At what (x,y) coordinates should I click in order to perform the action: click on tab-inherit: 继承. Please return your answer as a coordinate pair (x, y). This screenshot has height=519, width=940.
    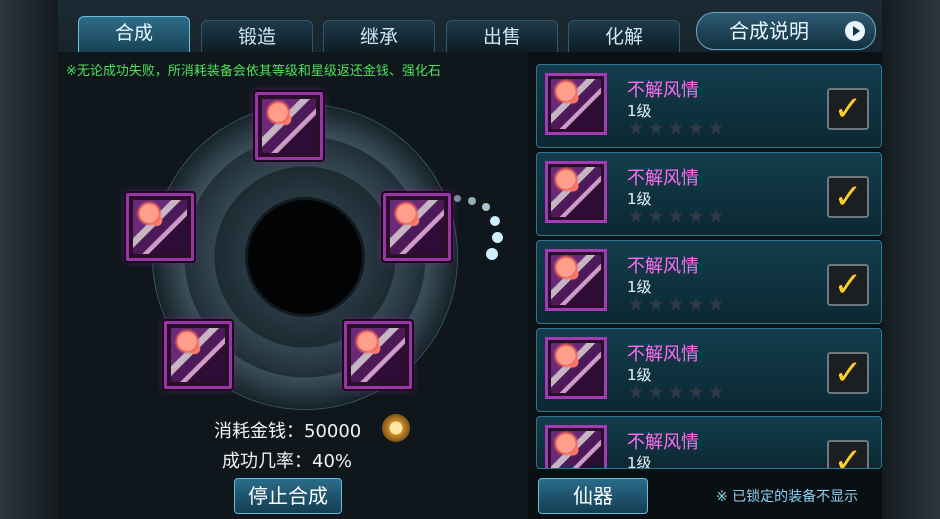
    Looking at the image, I should click on (379, 37).